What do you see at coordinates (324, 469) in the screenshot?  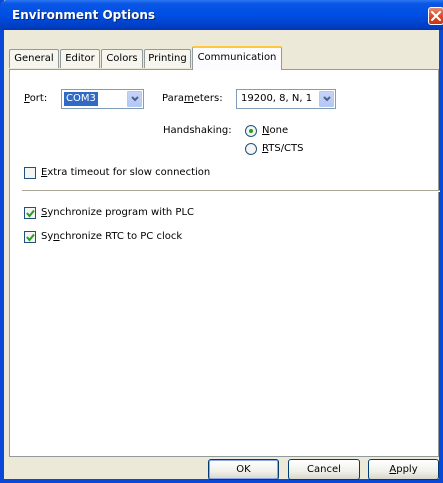 I see `cancel-button: Cancel` at bounding box center [324, 469].